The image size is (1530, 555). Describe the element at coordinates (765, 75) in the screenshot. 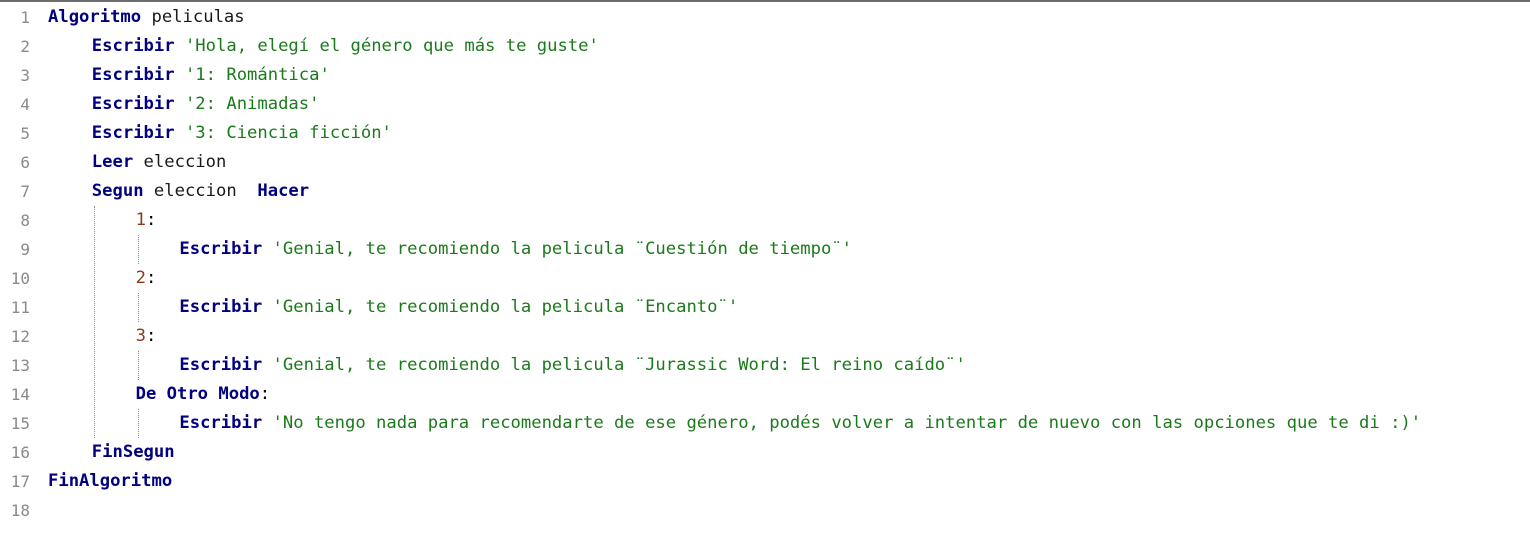

I see `code-line: 3 Escribir '1: Romántica'` at that location.